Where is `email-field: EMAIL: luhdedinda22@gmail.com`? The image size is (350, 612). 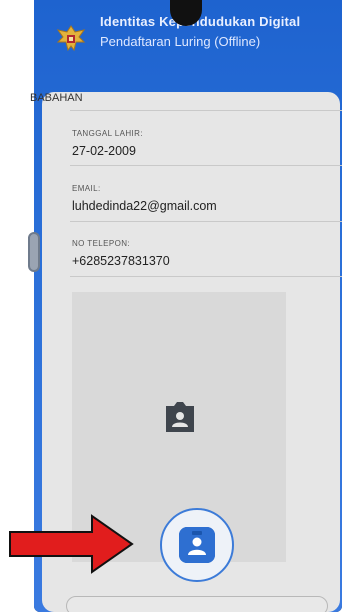
email-field: EMAIL: luhdedinda22@gmail.com is located at coordinates (207, 198).